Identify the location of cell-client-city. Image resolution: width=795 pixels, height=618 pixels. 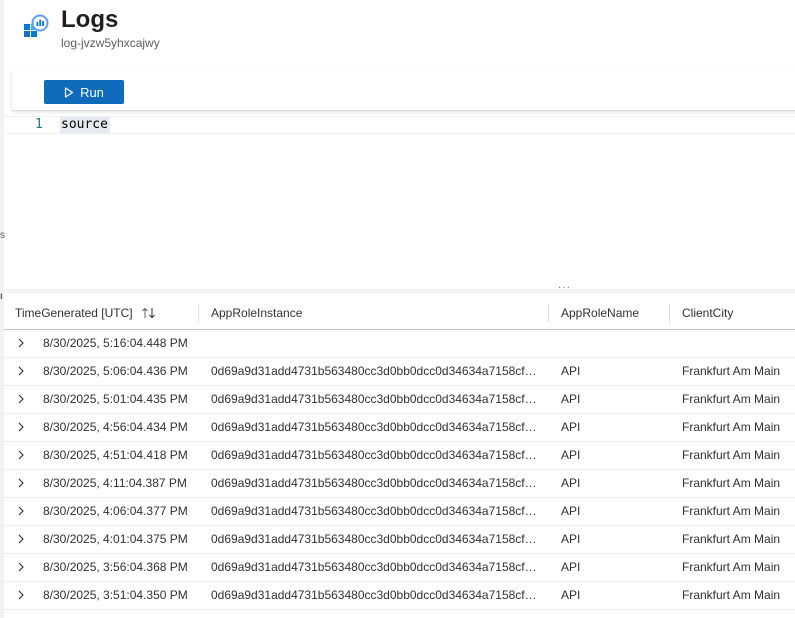
(738, 343).